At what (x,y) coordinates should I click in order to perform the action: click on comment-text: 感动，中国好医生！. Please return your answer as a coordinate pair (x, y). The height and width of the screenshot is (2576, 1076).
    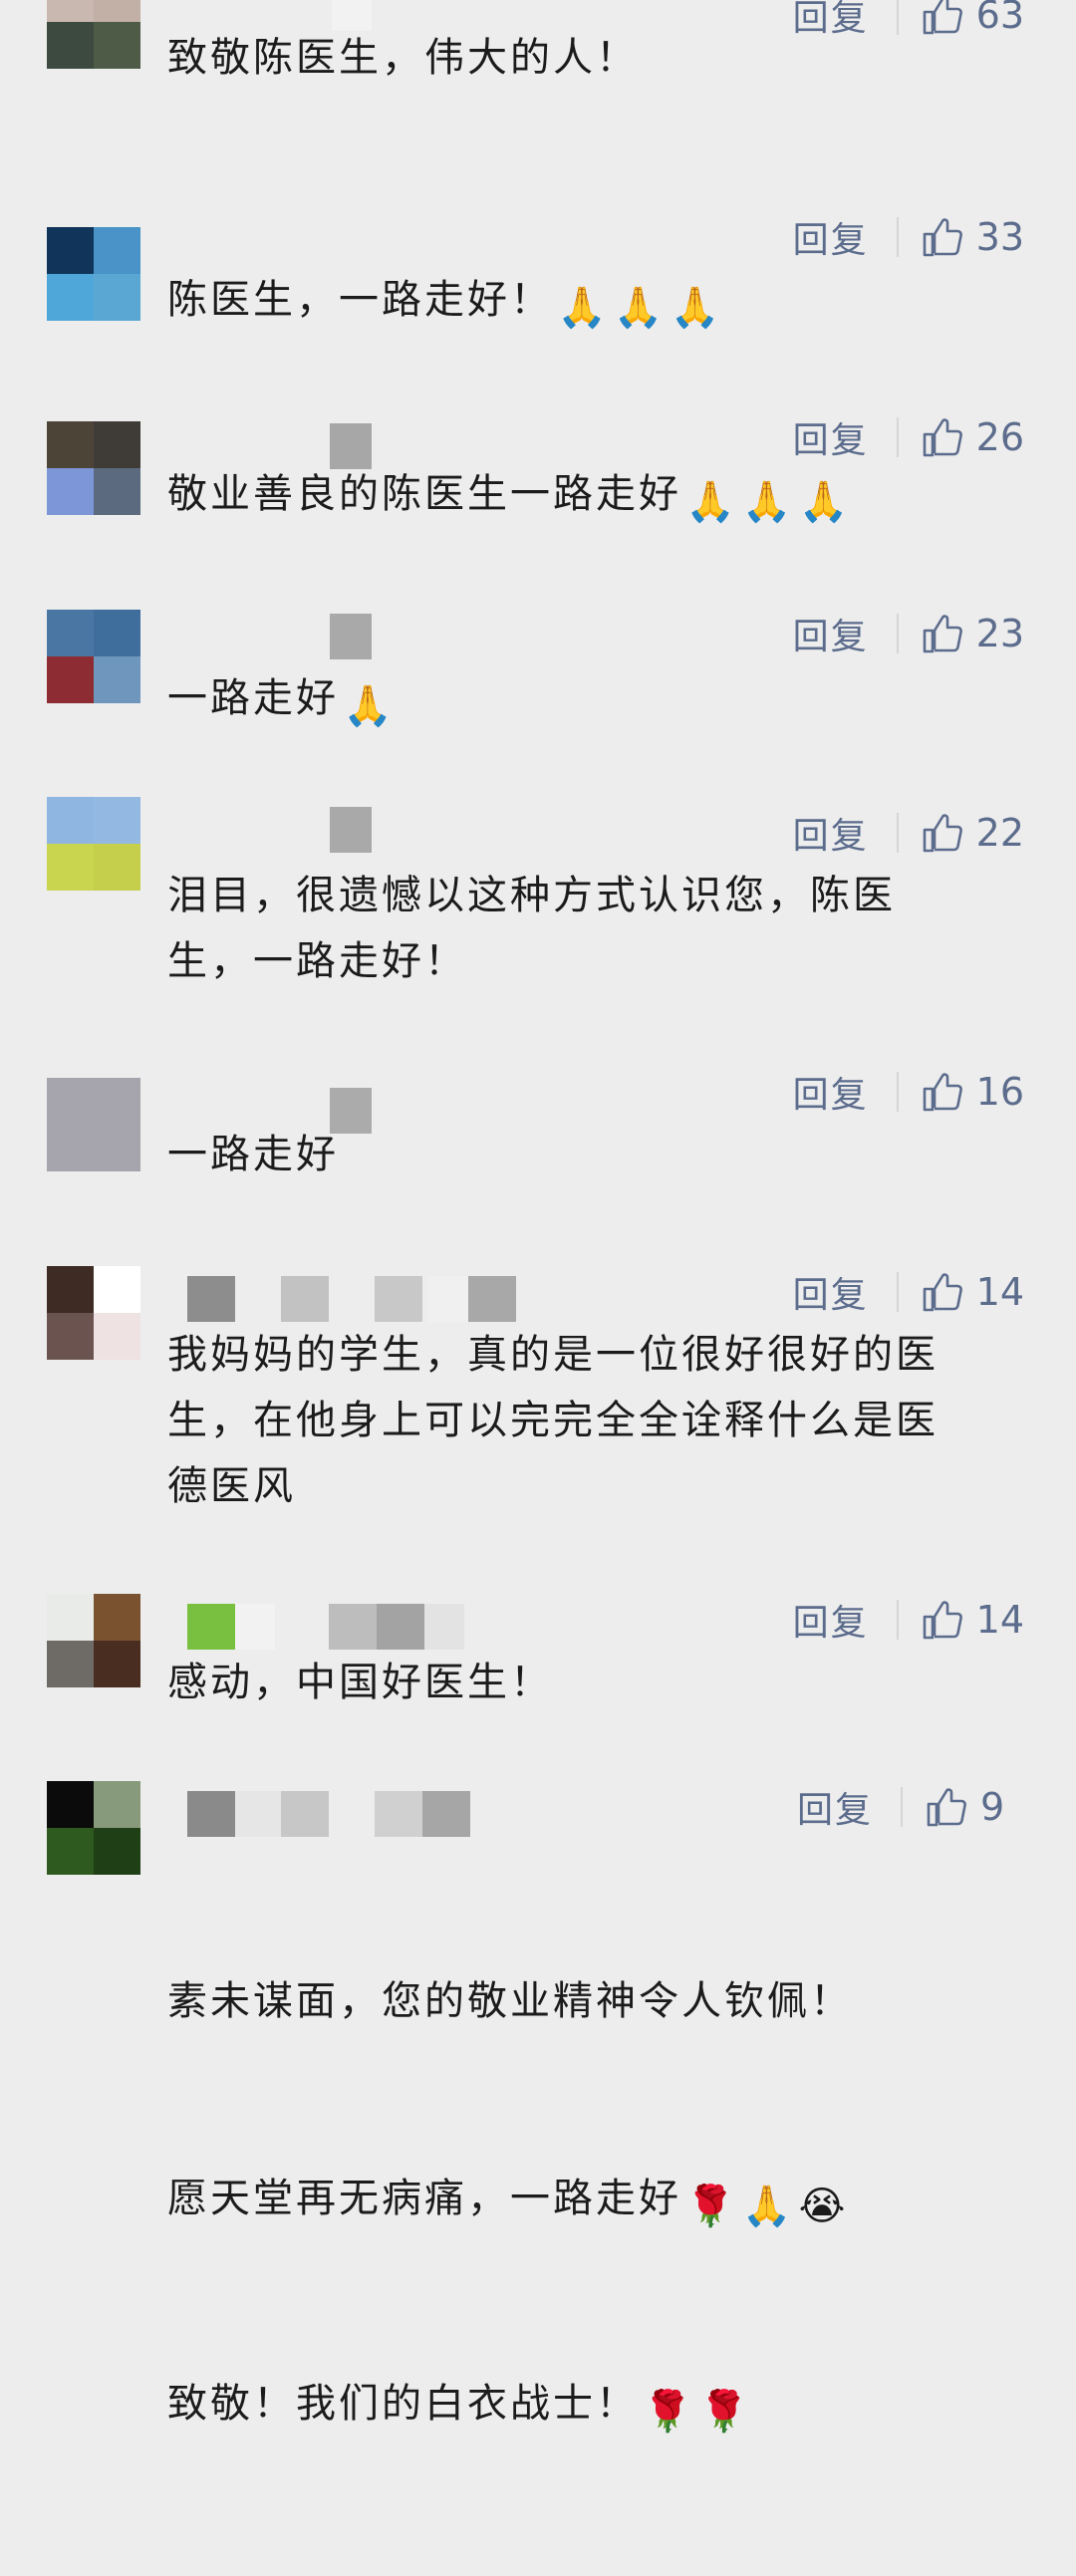
    Looking at the image, I should click on (360, 1682).